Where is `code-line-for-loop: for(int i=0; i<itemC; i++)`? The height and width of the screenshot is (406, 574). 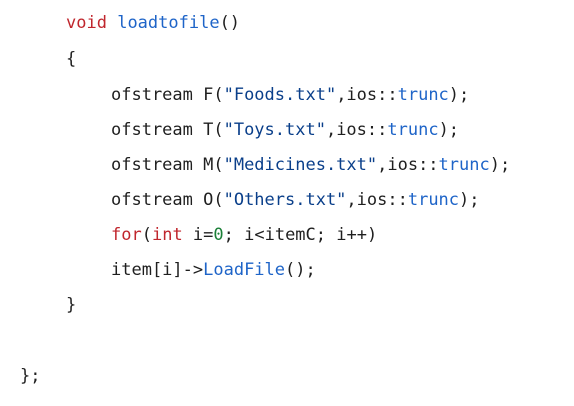 code-line-for-loop: for(int i=0; i<itemC; i++) is located at coordinates (188, 235).